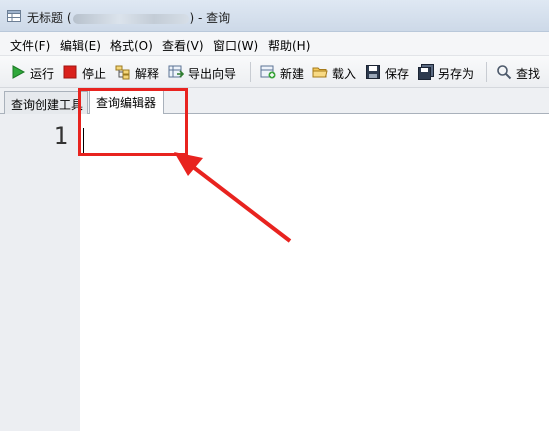 The height and width of the screenshot is (431, 549). I want to click on toolbar: 运行 停止 解释 导出向导 新建 载入 保存 另存为 查找, so click(274, 72).